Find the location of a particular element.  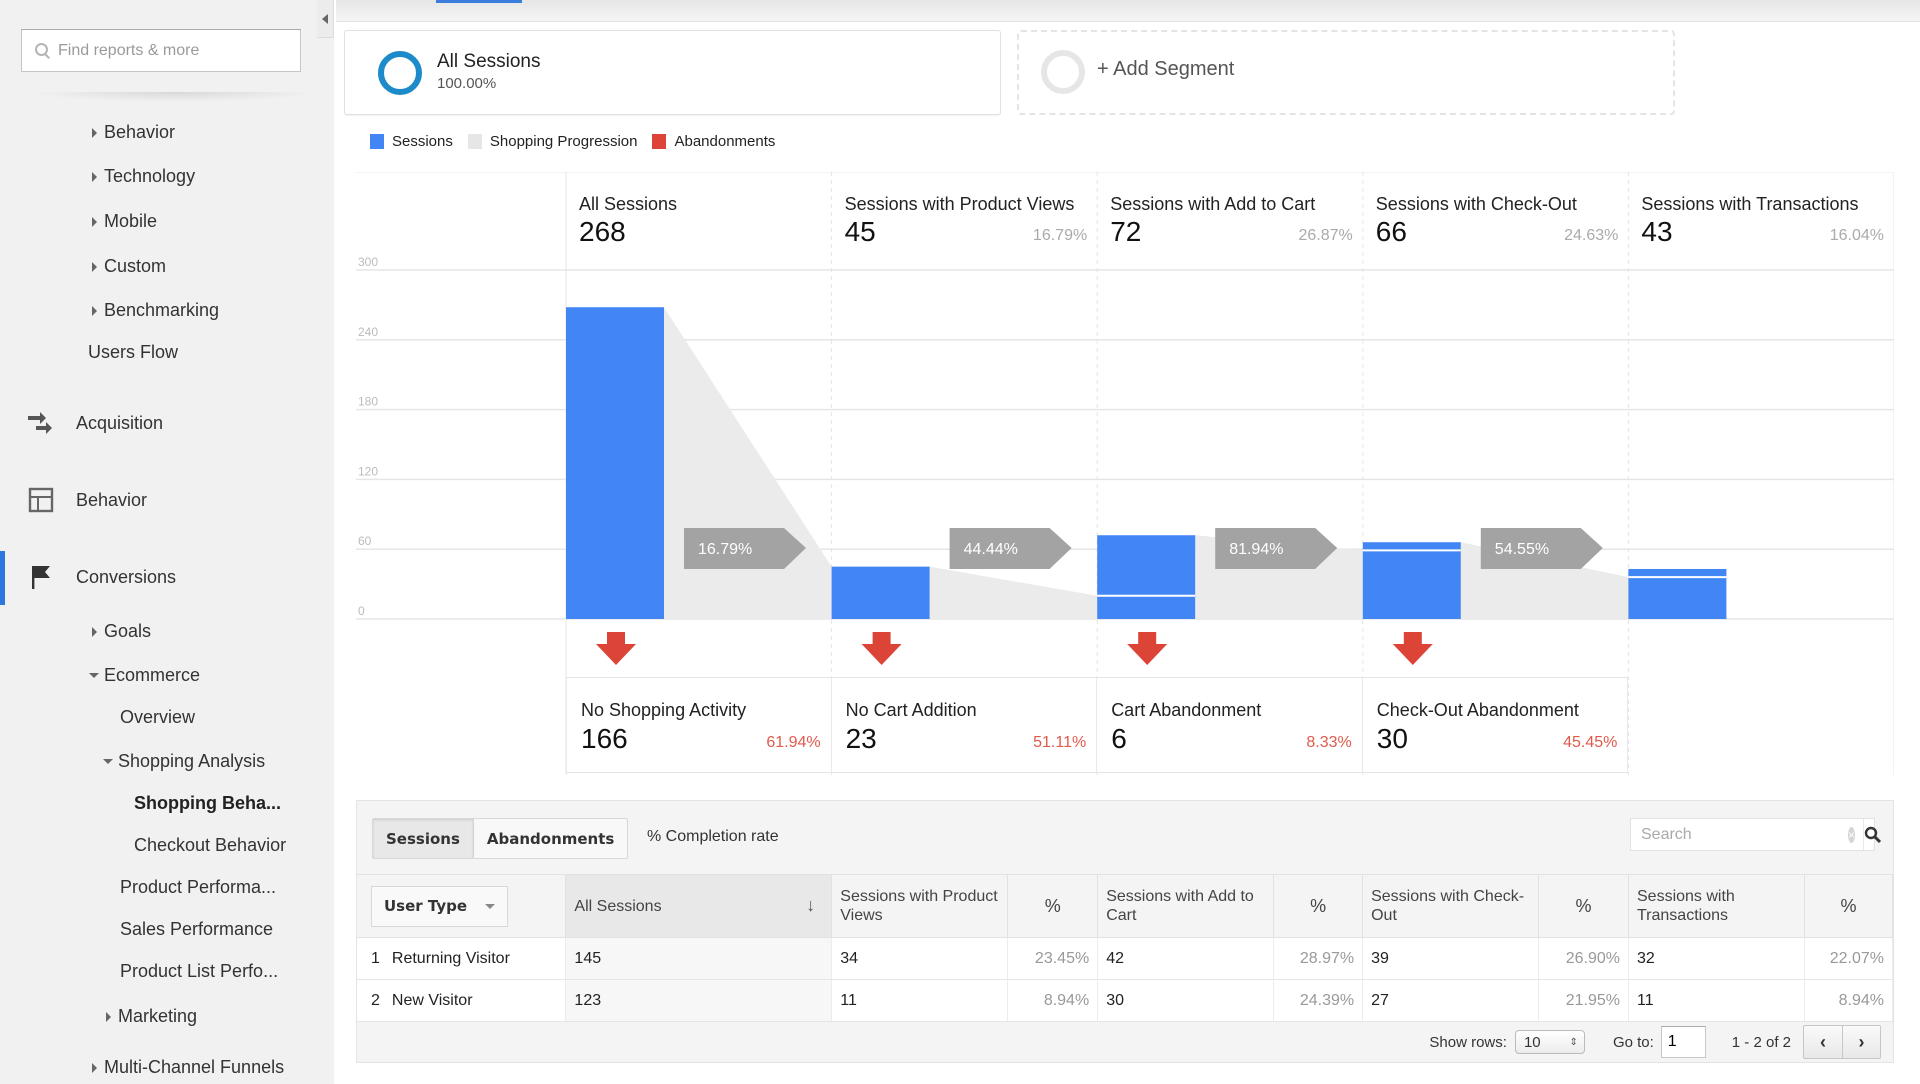

value-cell: 145 is located at coordinates (699, 958).